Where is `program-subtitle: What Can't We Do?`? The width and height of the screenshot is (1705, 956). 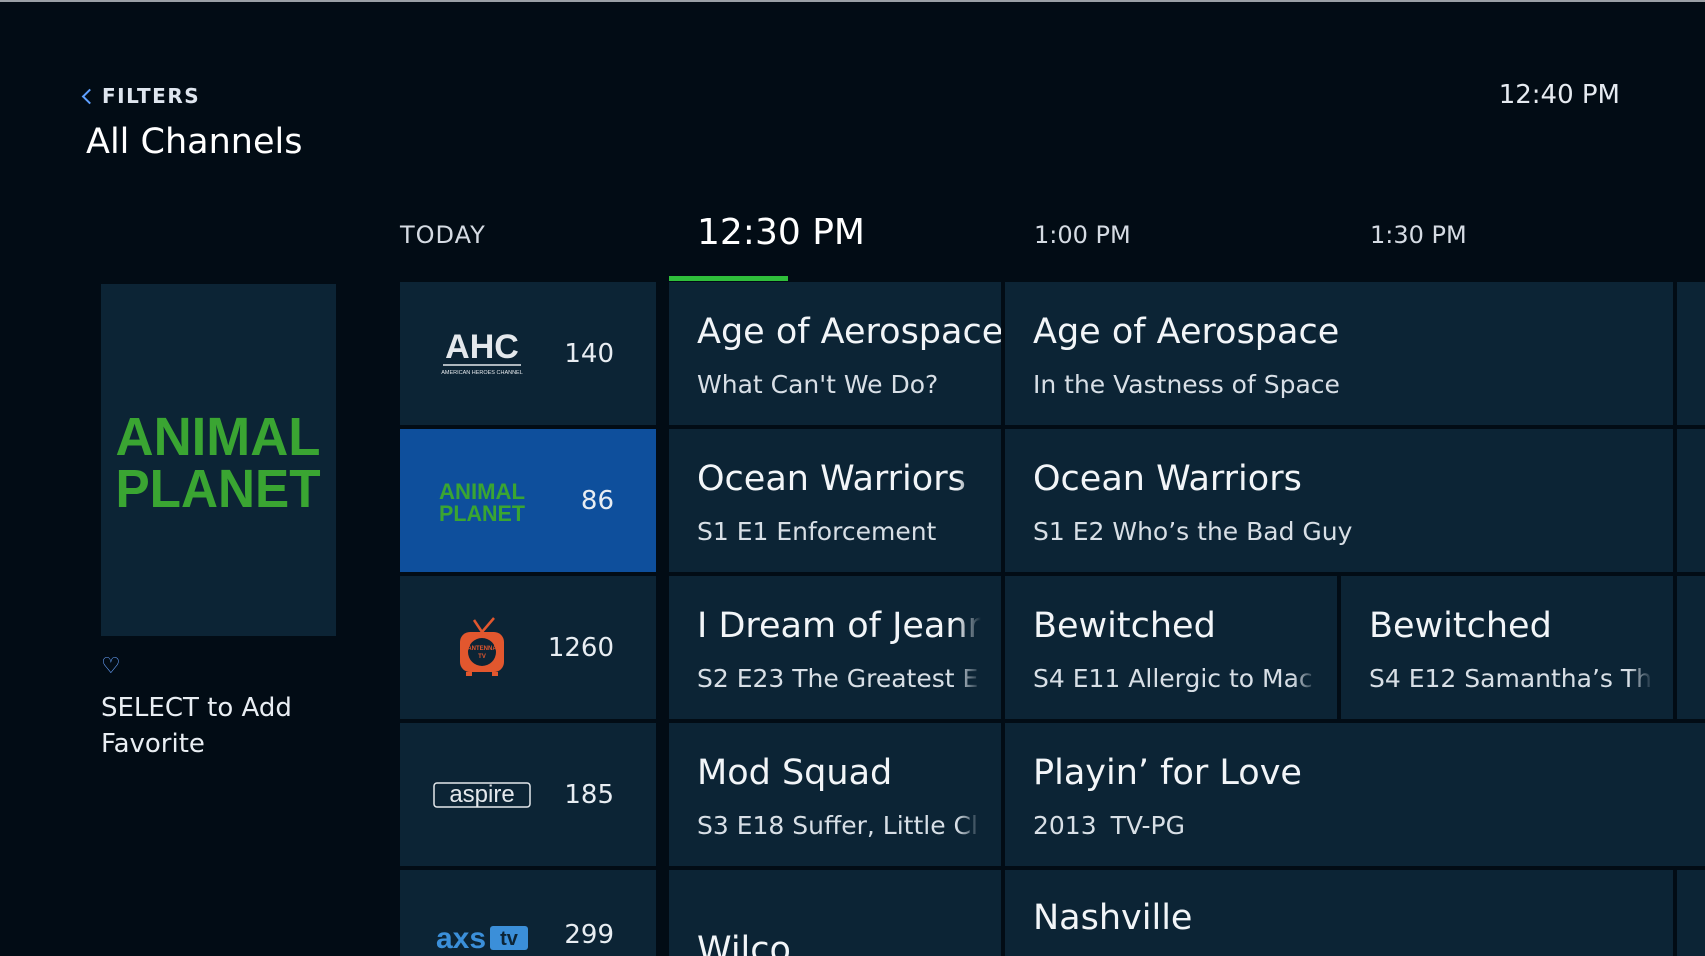 program-subtitle: What Can't We Do? is located at coordinates (818, 384).